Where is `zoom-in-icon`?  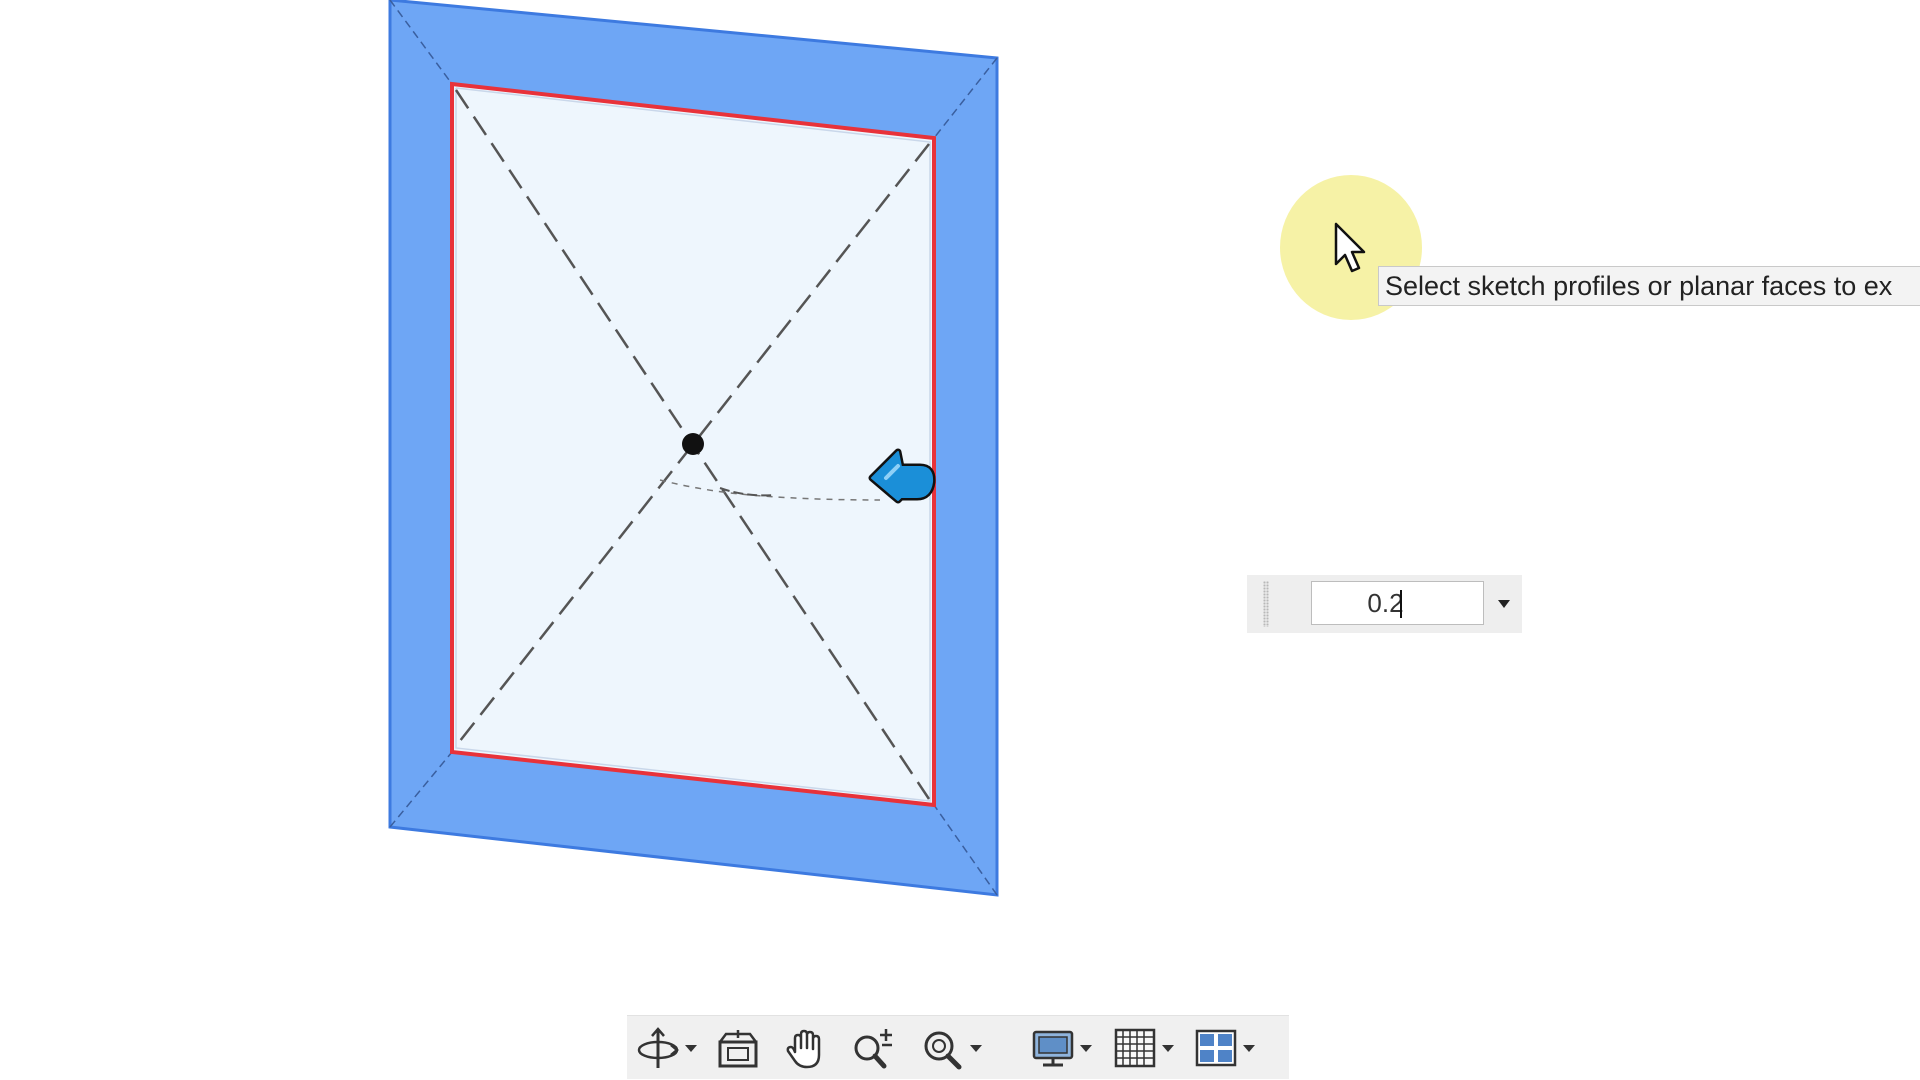 zoom-in-icon is located at coordinates (873, 1049).